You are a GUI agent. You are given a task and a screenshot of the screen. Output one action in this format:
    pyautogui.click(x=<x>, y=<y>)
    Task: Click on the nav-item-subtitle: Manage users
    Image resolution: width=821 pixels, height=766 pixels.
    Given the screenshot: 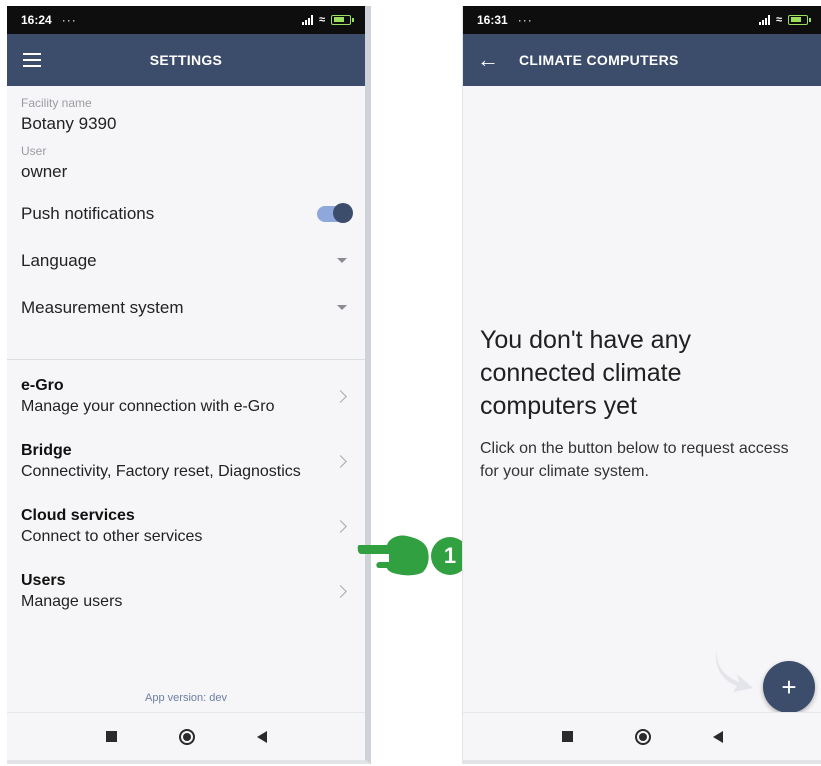 What is the action you would take?
    pyautogui.click(x=72, y=601)
    